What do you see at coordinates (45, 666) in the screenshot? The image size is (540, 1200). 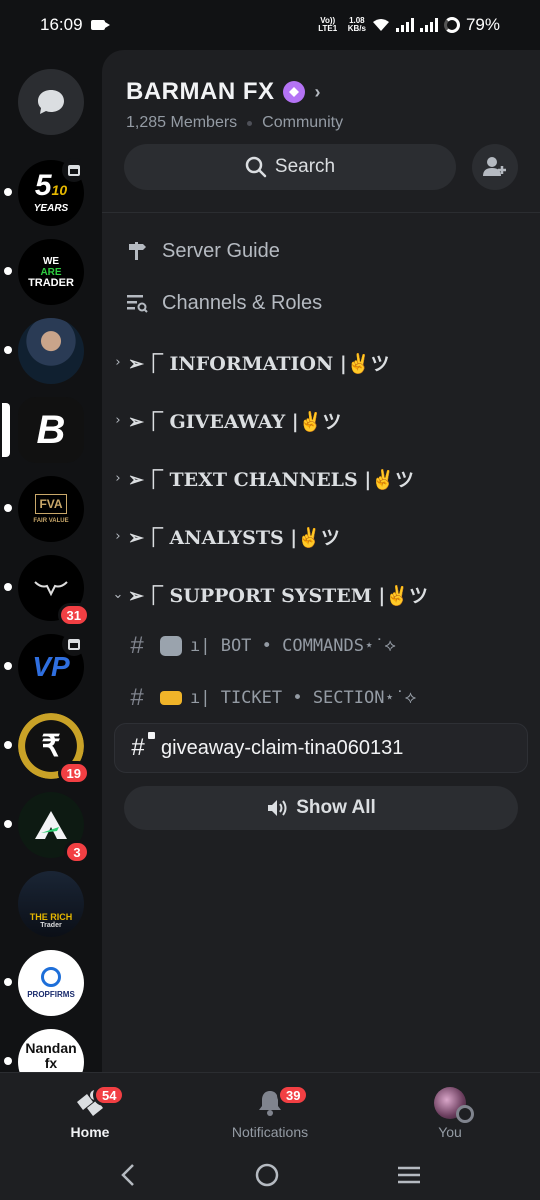 I see `server-icon-vp: VP` at bounding box center [45, 666].